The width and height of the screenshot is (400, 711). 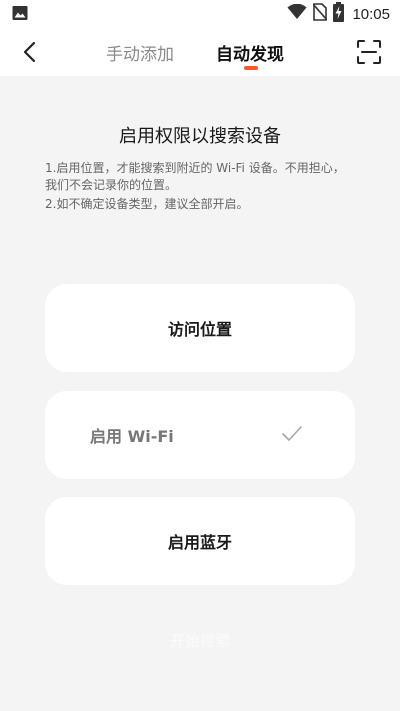 What do you see at coordinates (297, 13) in the screenshot?
I see `wifi-icon` at bounding box center [297, 13].